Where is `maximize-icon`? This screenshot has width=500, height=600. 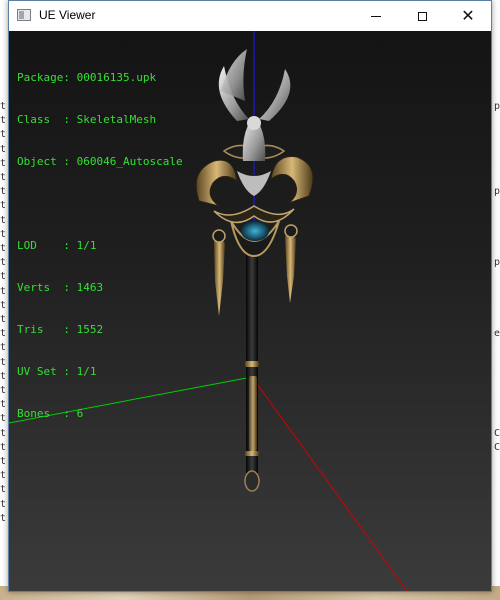 maximize-icon is located at coordinates (422, 16).